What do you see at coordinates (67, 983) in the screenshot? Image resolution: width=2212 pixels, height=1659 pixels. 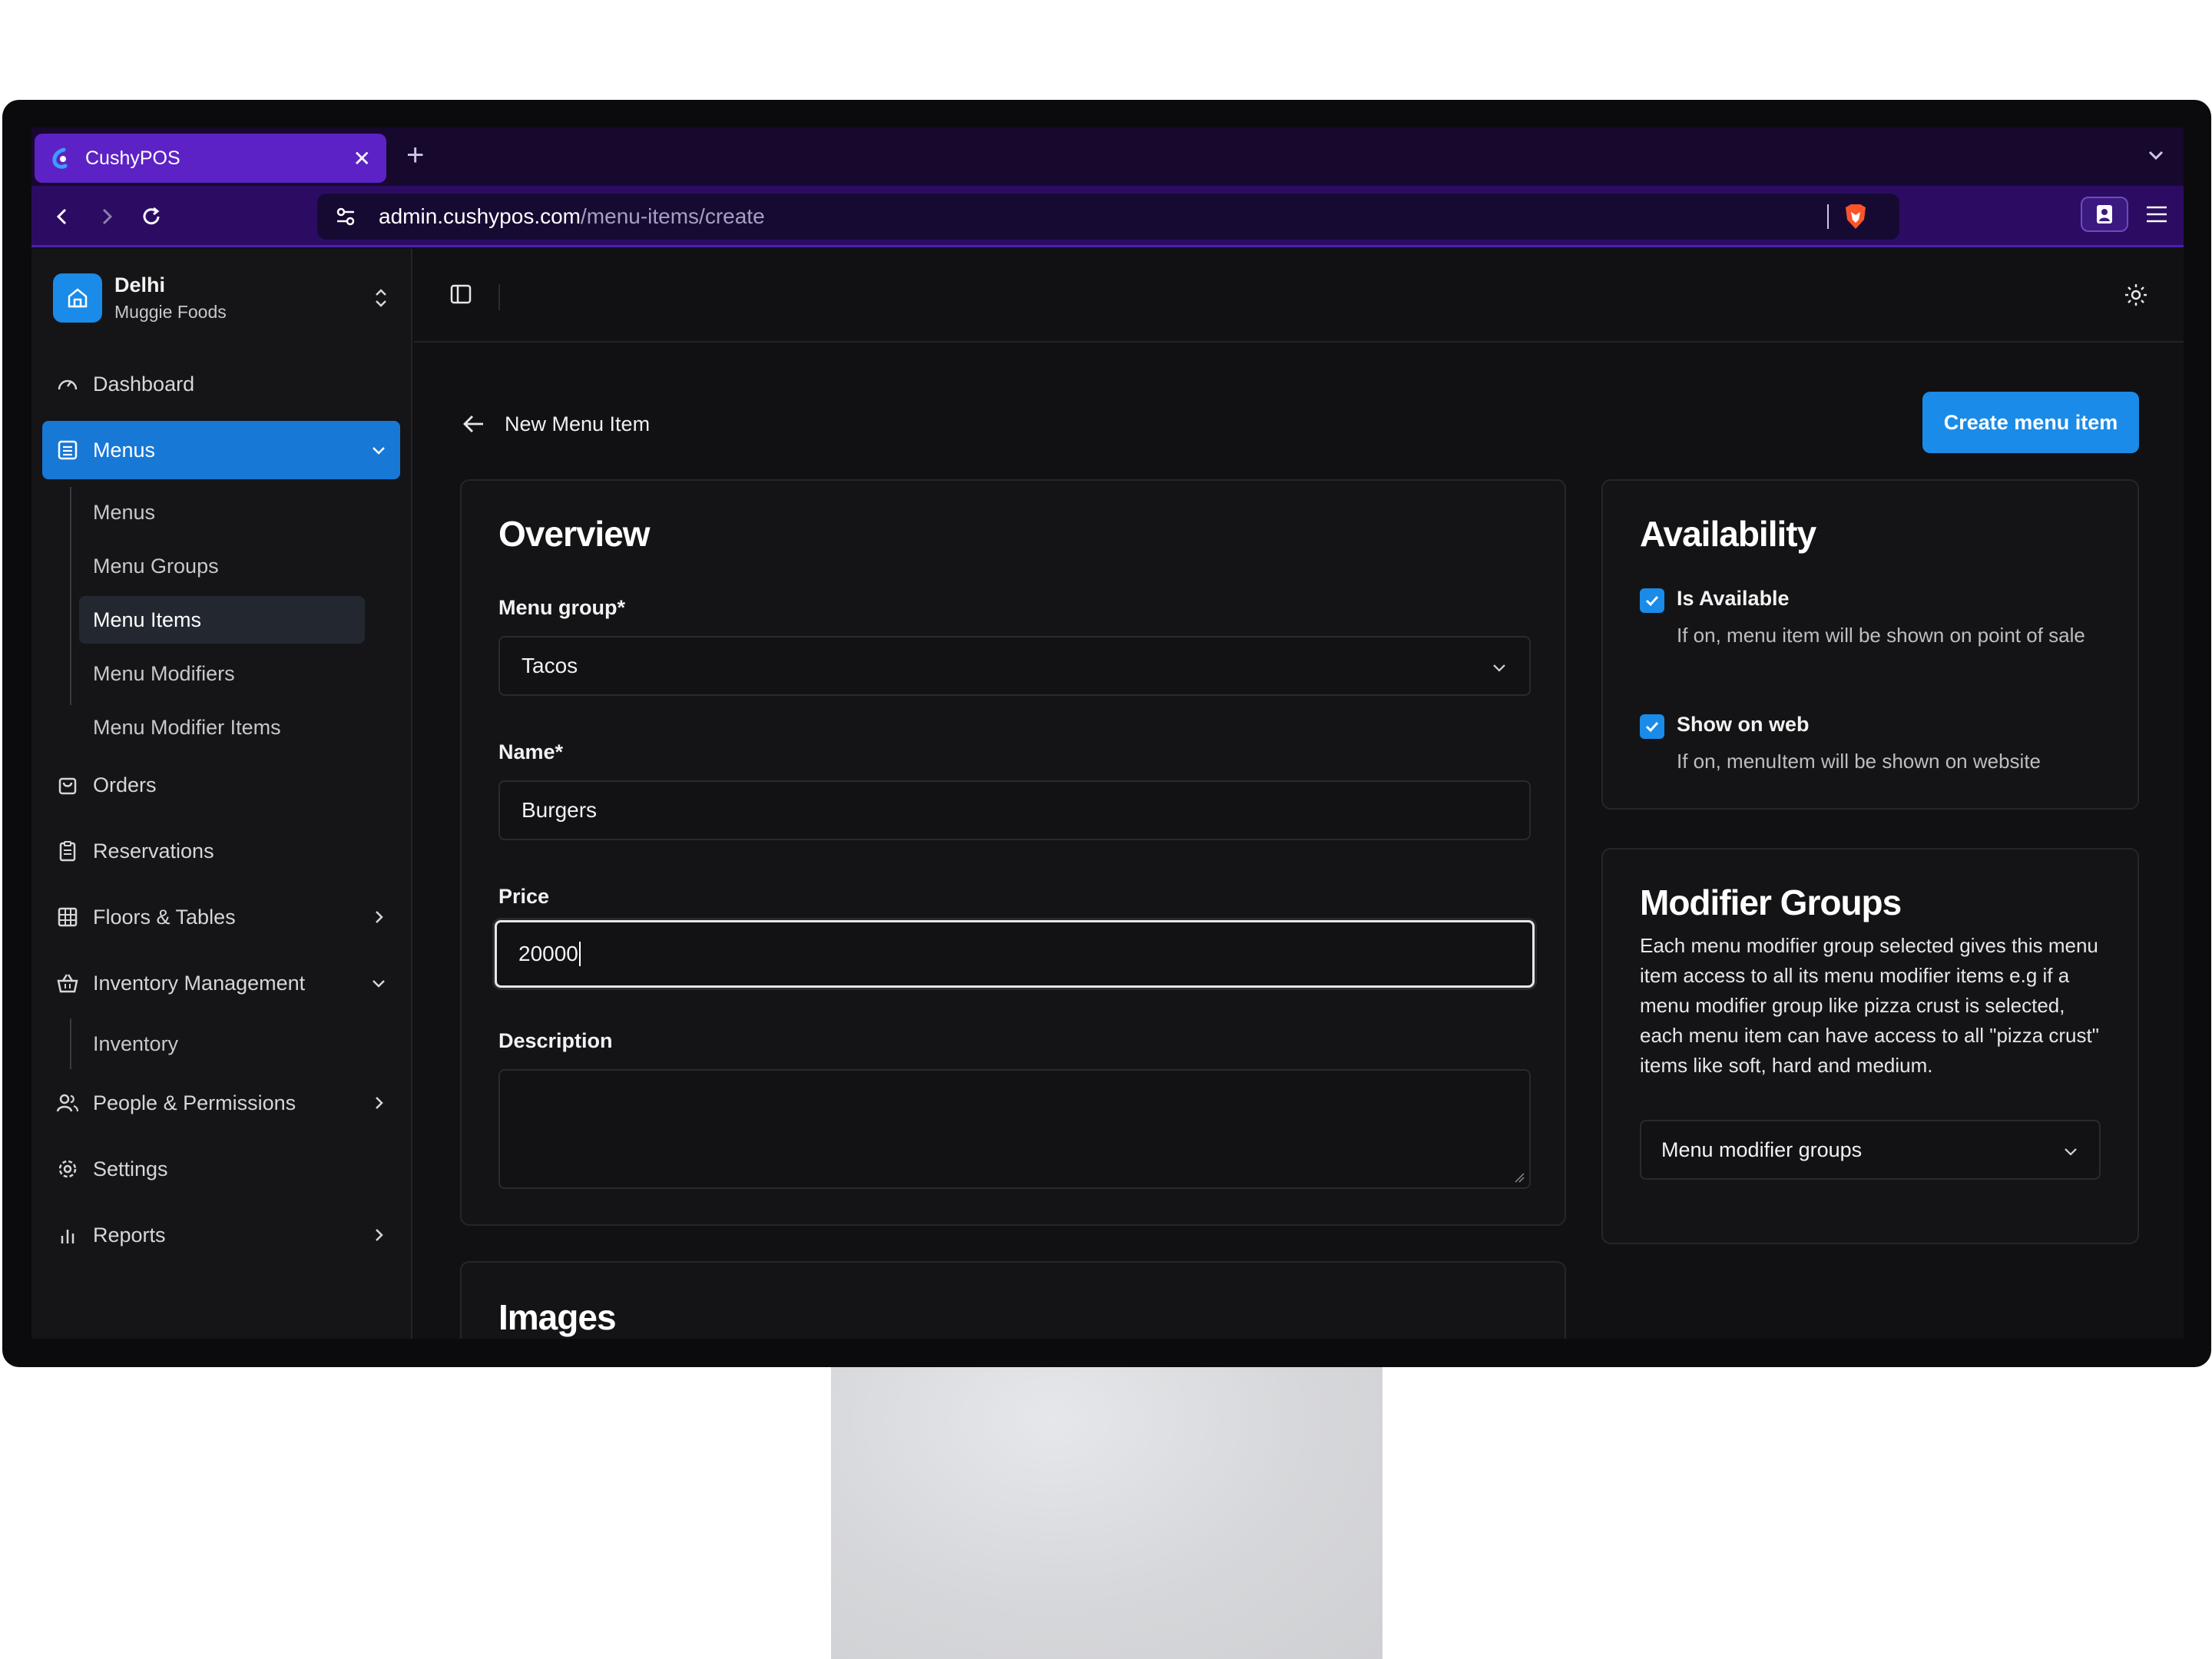 I see `basket-icon` at bounding box center [67, 983].